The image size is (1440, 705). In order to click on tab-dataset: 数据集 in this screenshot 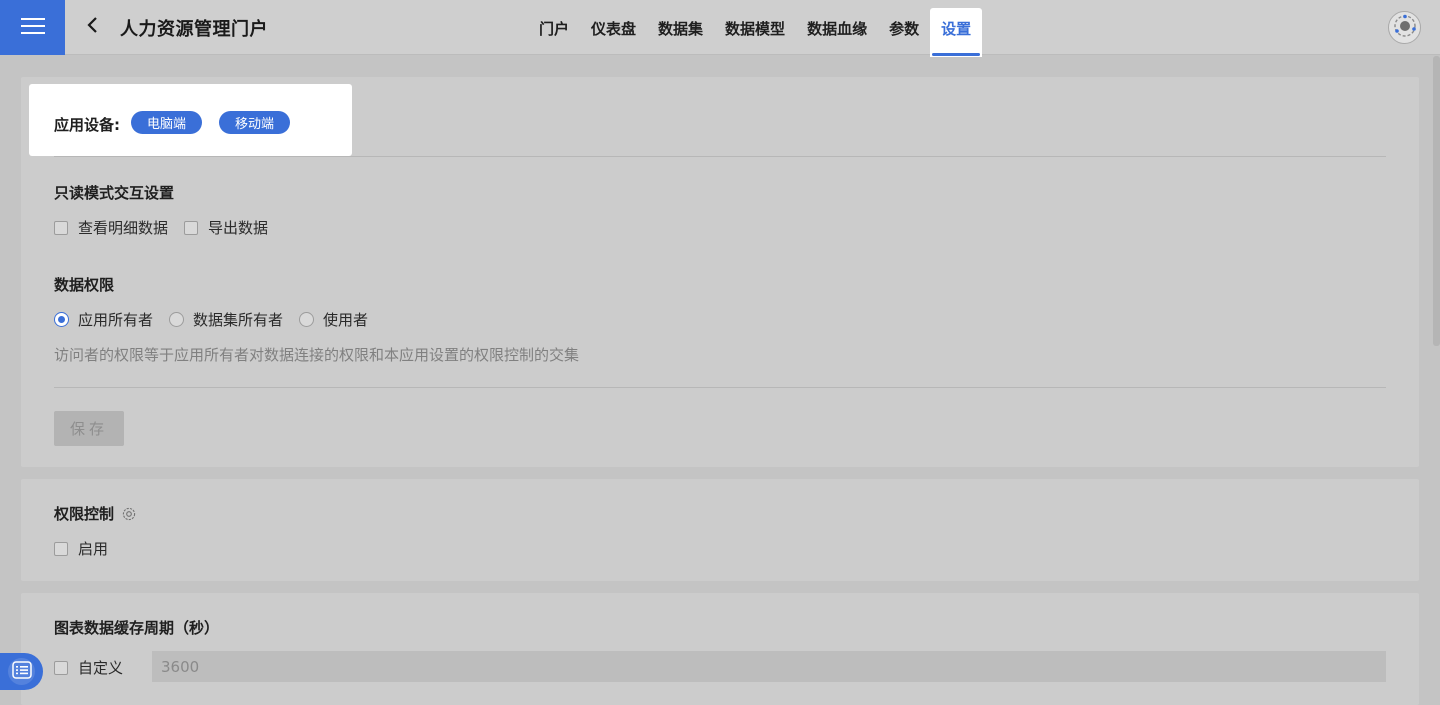, I will do `click(680, 28)`.